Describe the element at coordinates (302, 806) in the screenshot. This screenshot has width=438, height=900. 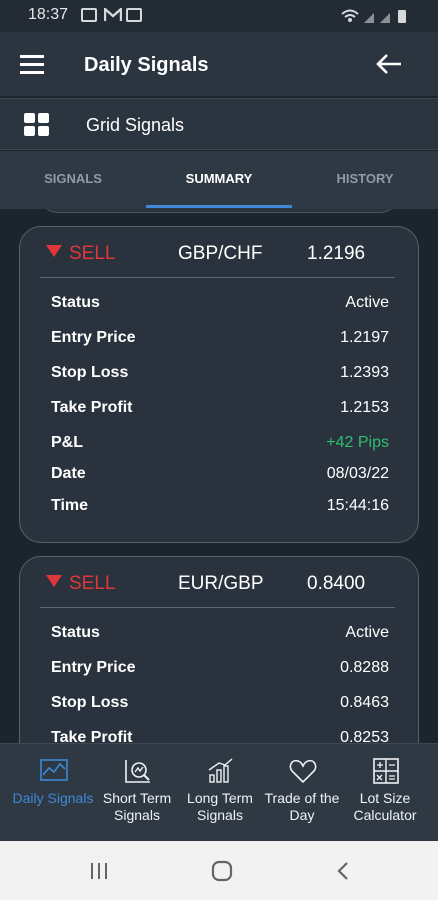
I see `nav-label: Trade of the Day` at that location.